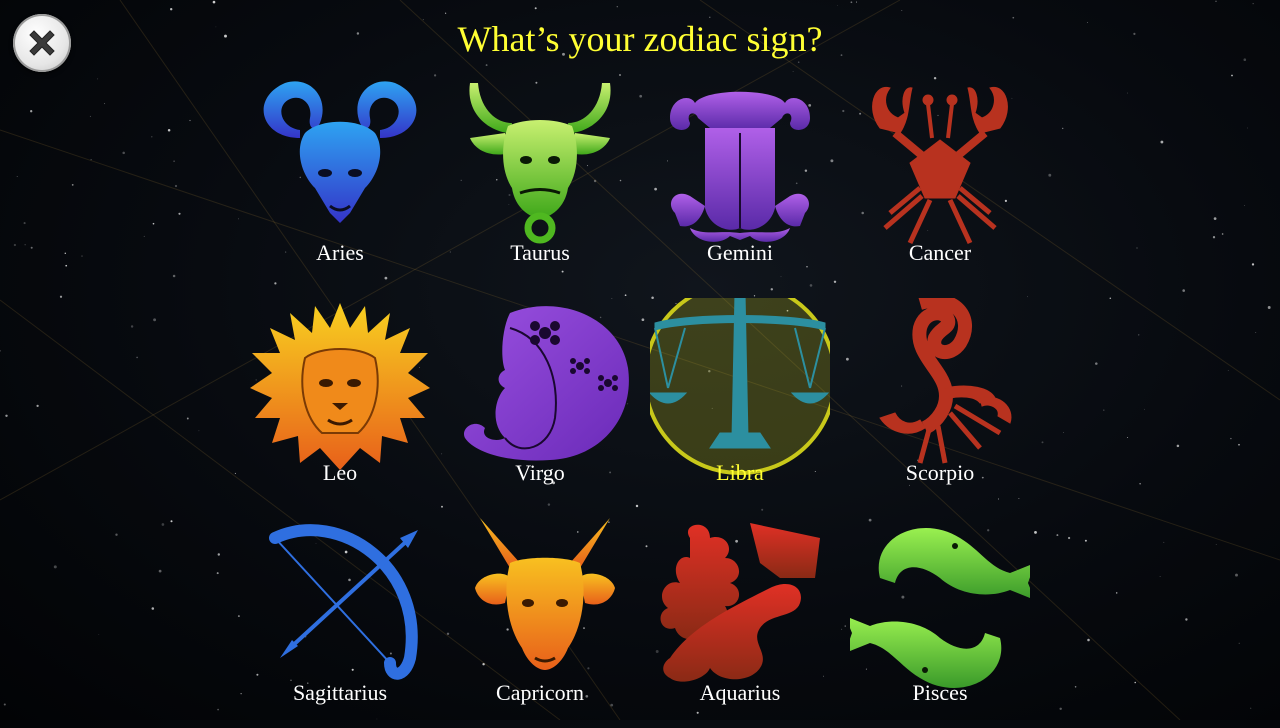  What do you see at coordinates (740, 602) in the screenshot?
I see `water-bearer-icon` at bounding box center [740, 602].